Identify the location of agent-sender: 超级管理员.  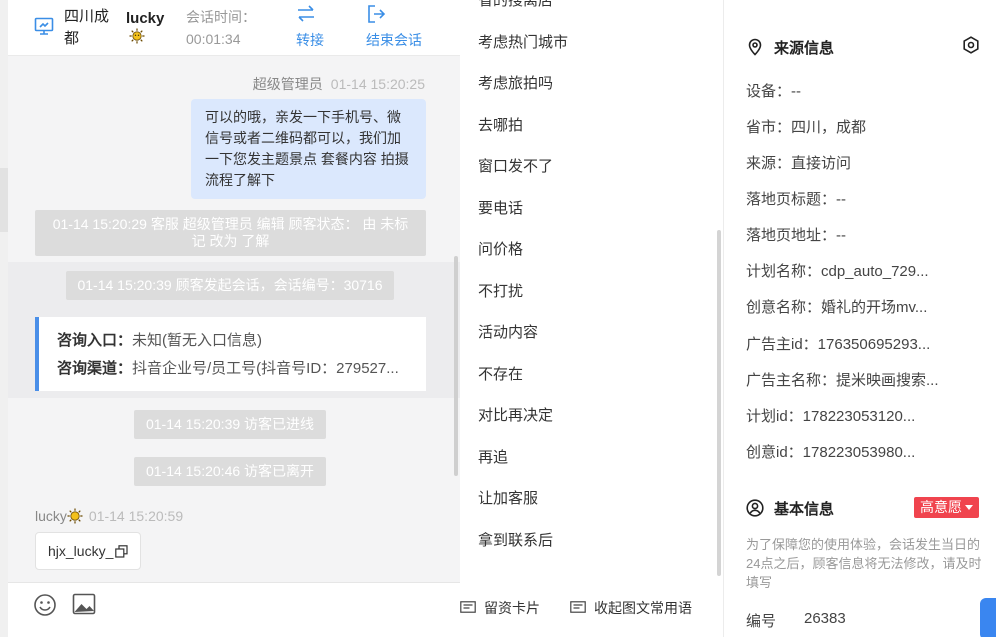
(287, 84).